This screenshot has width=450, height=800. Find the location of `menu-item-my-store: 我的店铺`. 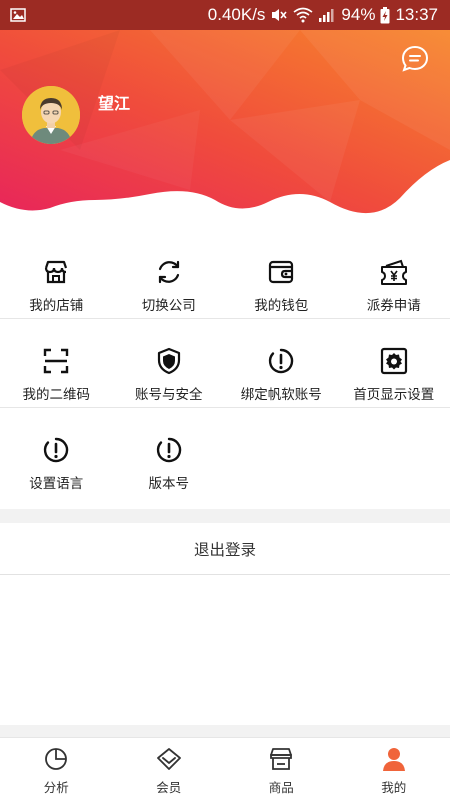

menu-item-my-store: 我的店铺 is located at coordinates (56, 274).